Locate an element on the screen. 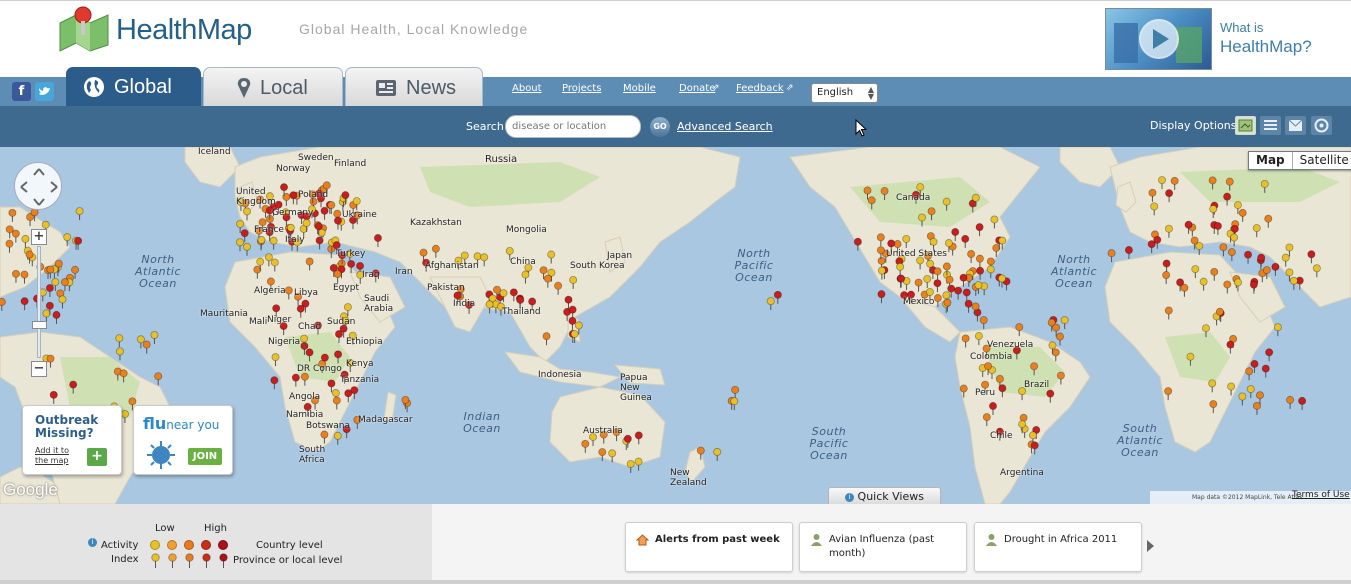  quick-view-card: Drought in Africa 2011 is located at coordinates (1058, 547).